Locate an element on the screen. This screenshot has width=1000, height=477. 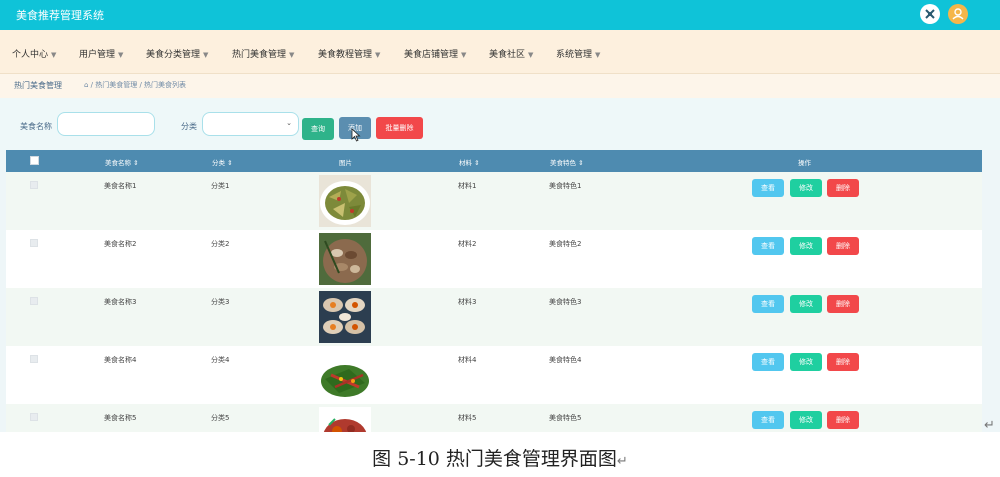
food-name-cell: 美食名称5 is located at coordinates (120, 418).